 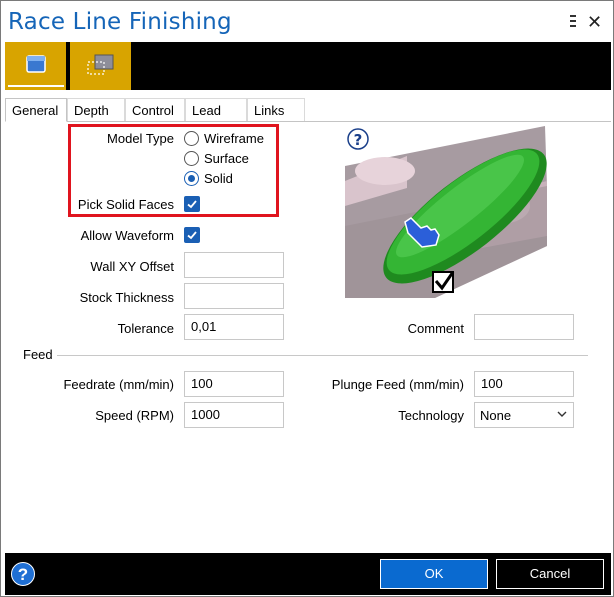 I want to click on chevron-down-icon, so click(x=562, y=414).